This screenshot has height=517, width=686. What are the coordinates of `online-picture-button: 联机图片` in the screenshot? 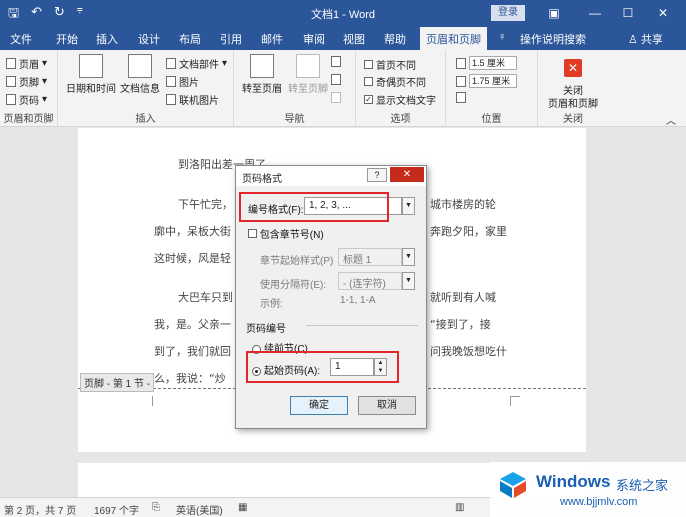 It's located at (192, 99).